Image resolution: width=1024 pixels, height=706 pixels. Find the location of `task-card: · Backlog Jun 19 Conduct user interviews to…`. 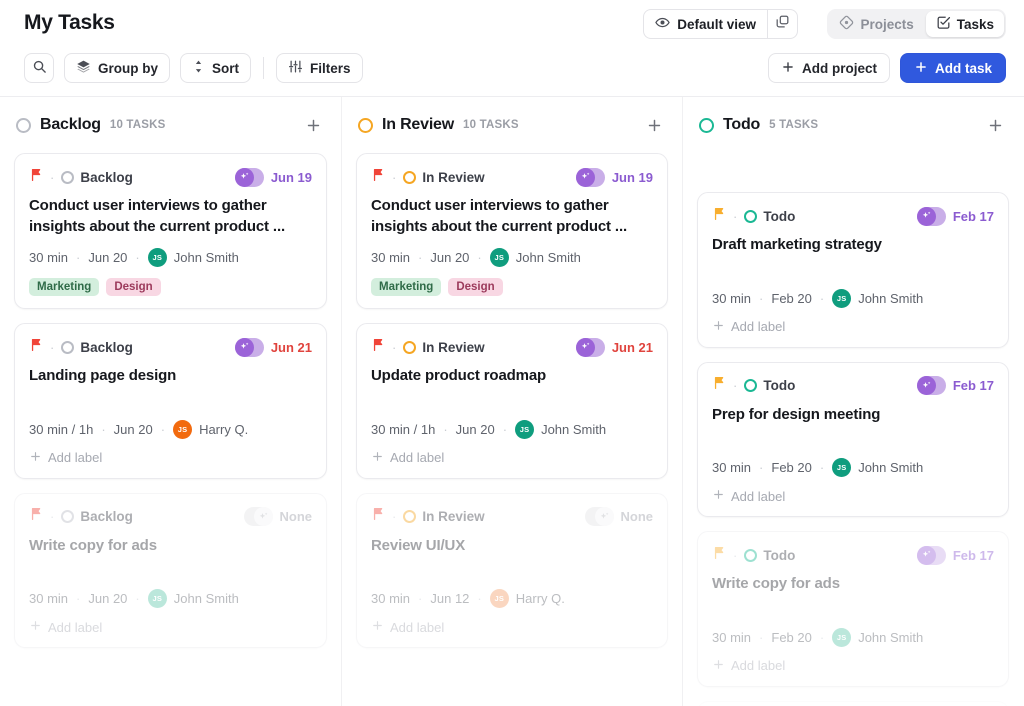

task-card: · Backlog Jun 19 Conduct user interviews to… is located at coordinates (170, 231).